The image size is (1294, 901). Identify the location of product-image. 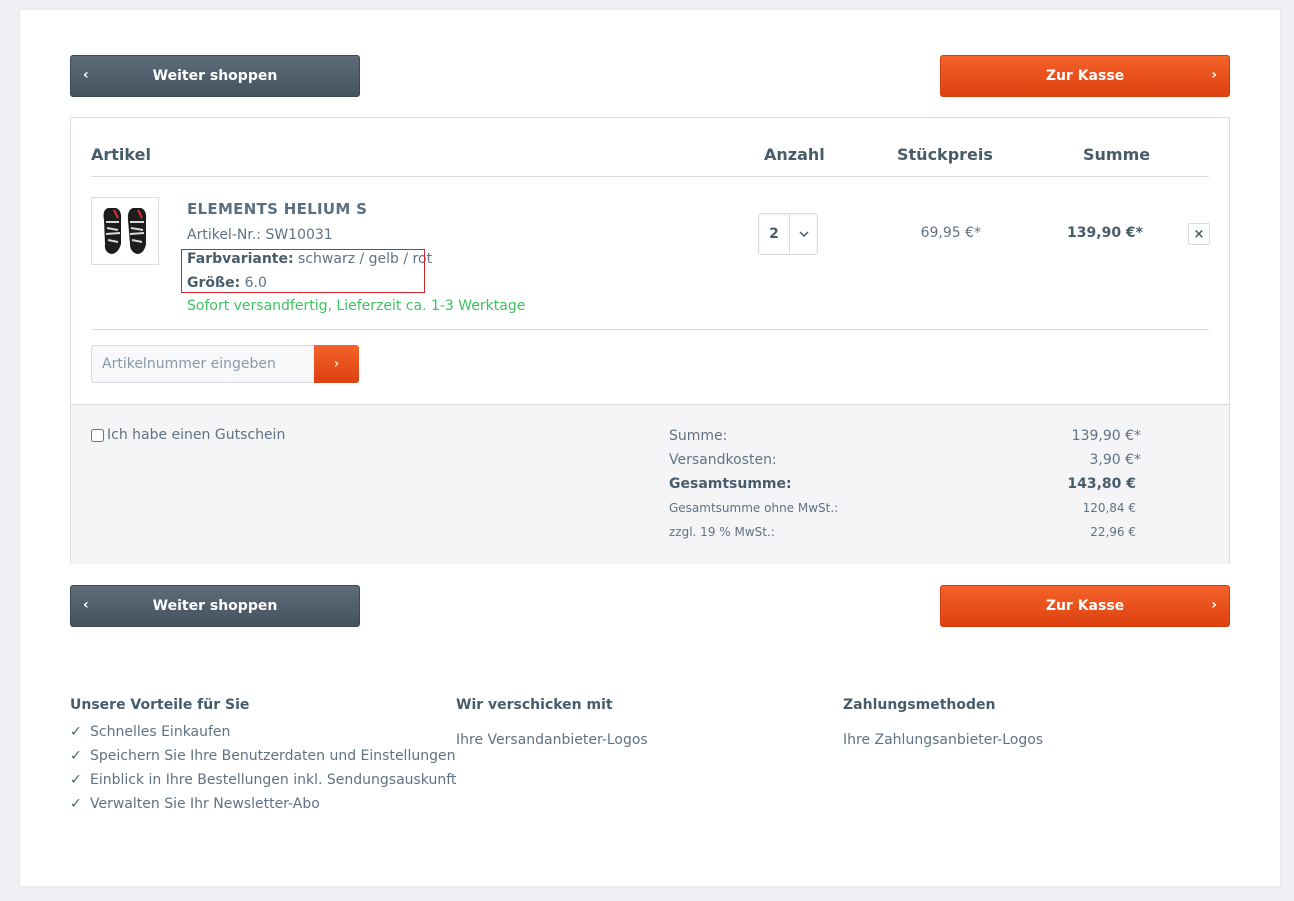
(125, 231).